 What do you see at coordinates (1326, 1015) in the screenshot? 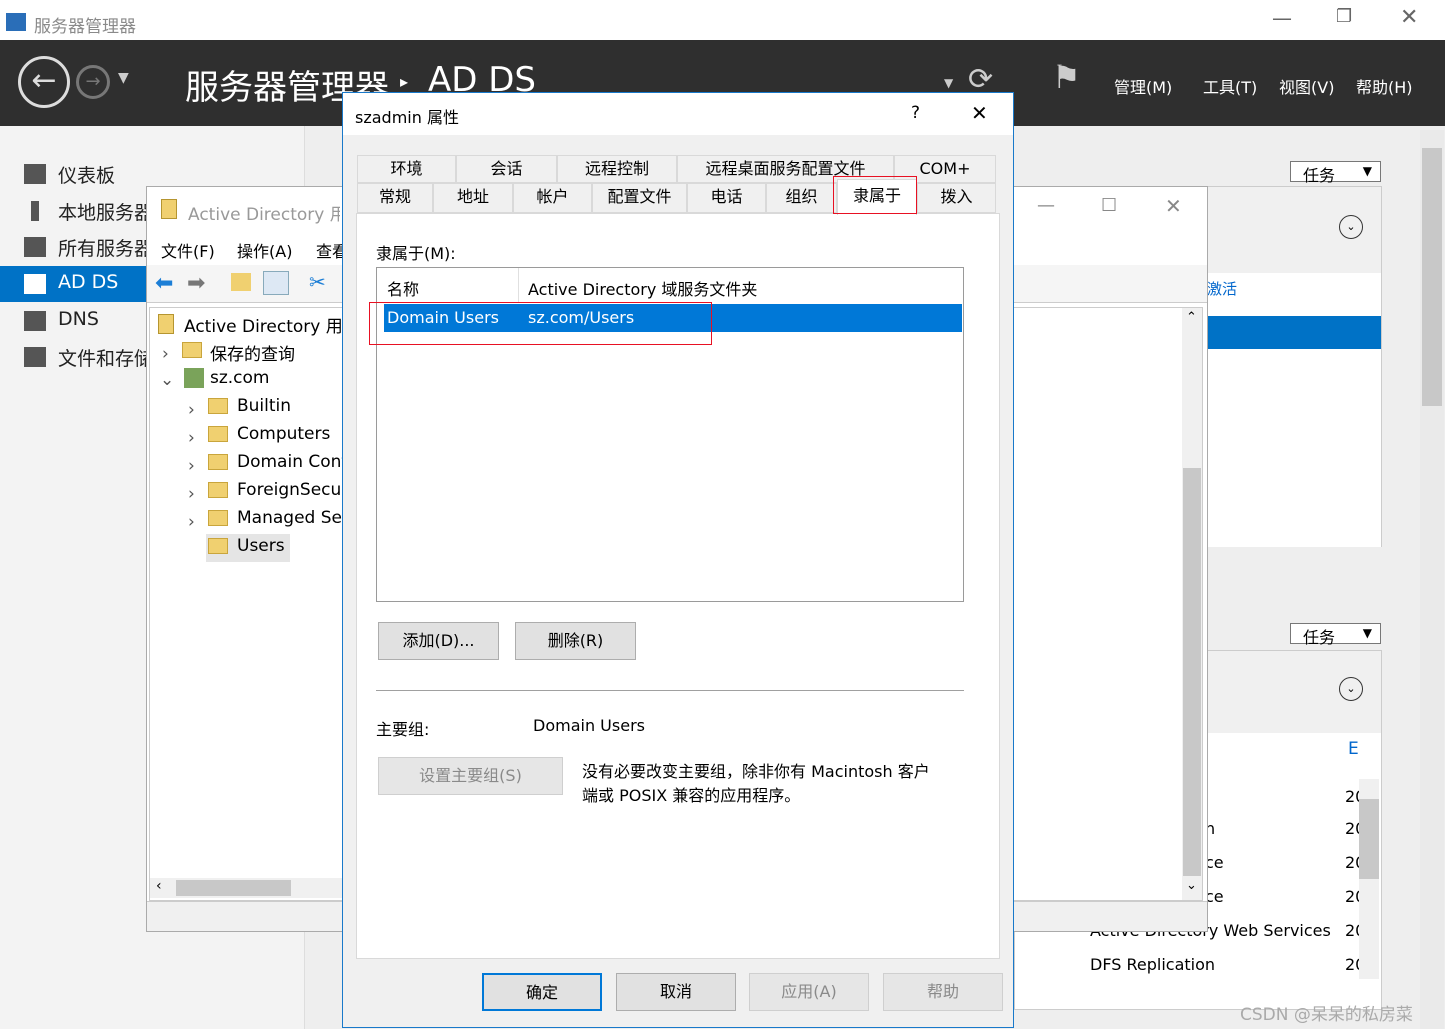
I see `watermark: CSDN @呆呆的私房菜` at bounding box center [1326, 1015].